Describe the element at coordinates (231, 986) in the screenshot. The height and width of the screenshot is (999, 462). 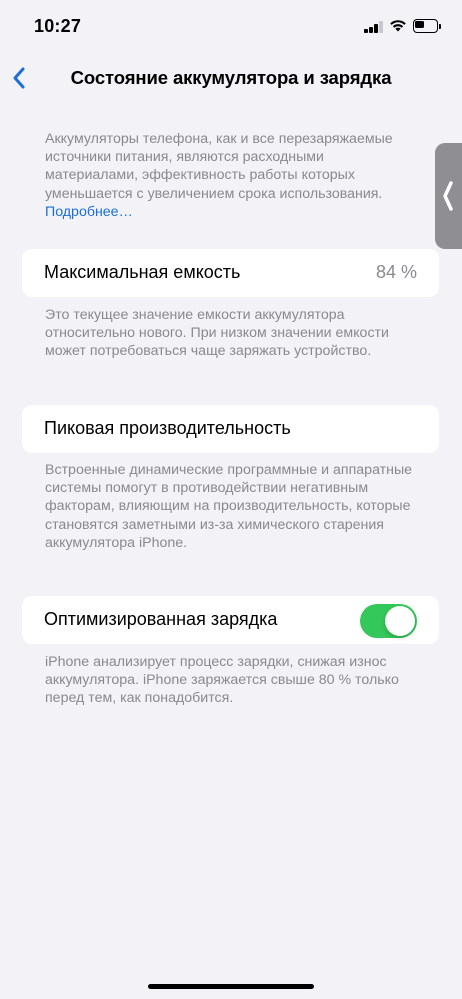
I see `home-indicator` at that location.